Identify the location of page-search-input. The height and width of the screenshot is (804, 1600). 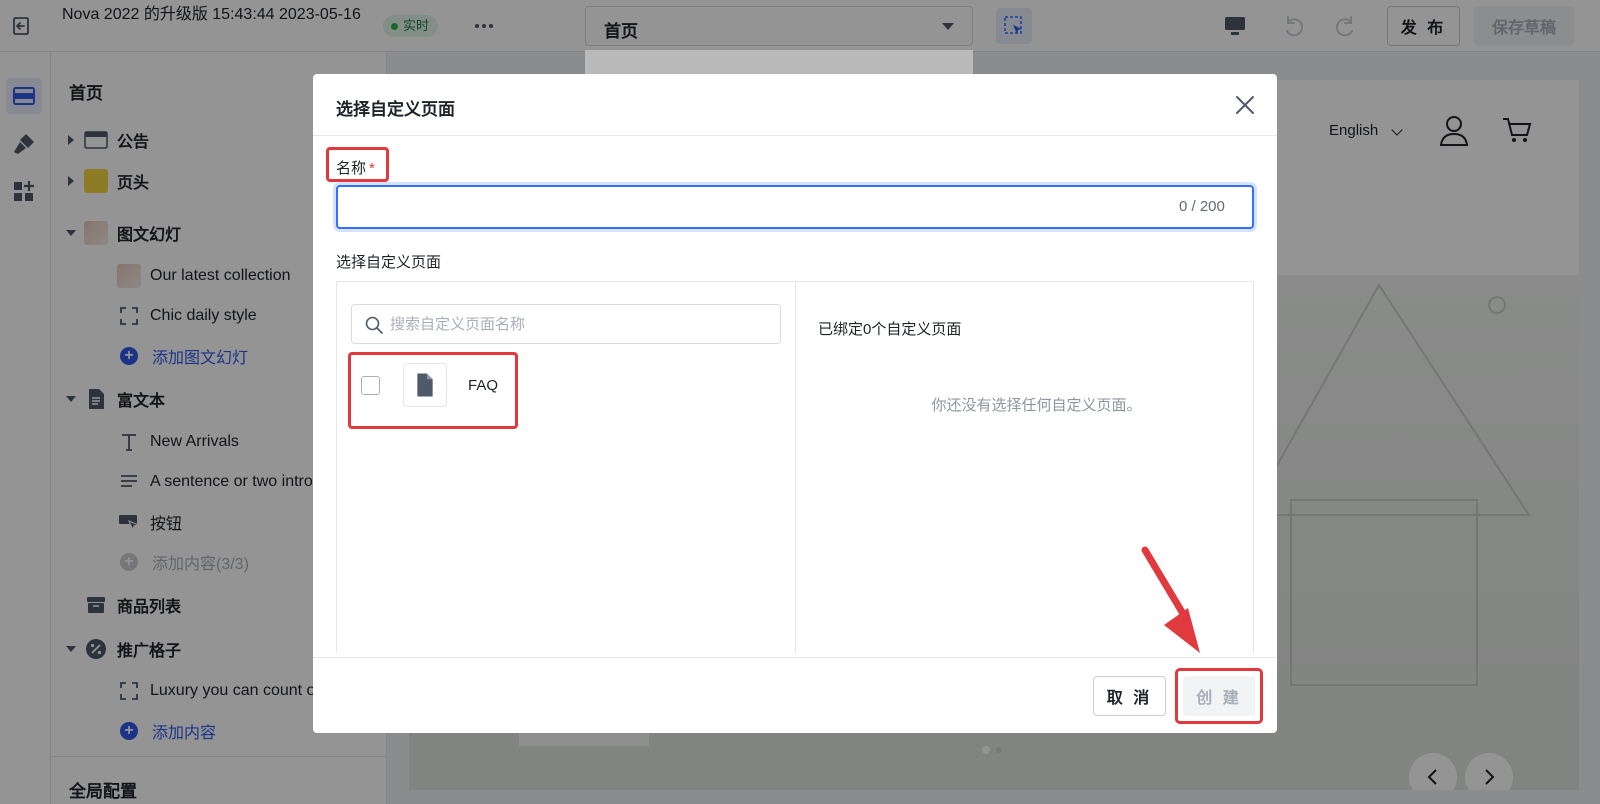
(580, 324).